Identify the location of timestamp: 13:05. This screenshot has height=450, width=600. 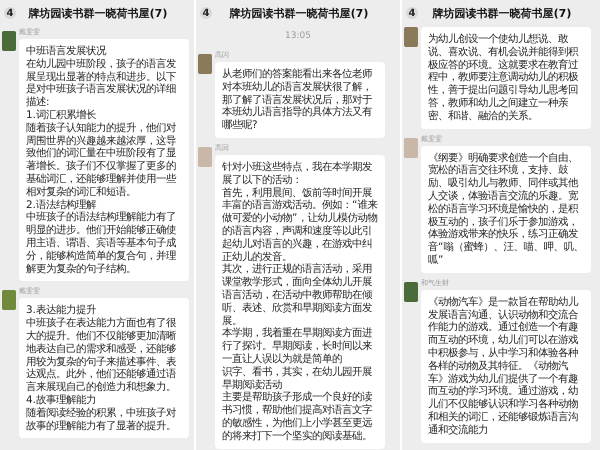
(298, 36).